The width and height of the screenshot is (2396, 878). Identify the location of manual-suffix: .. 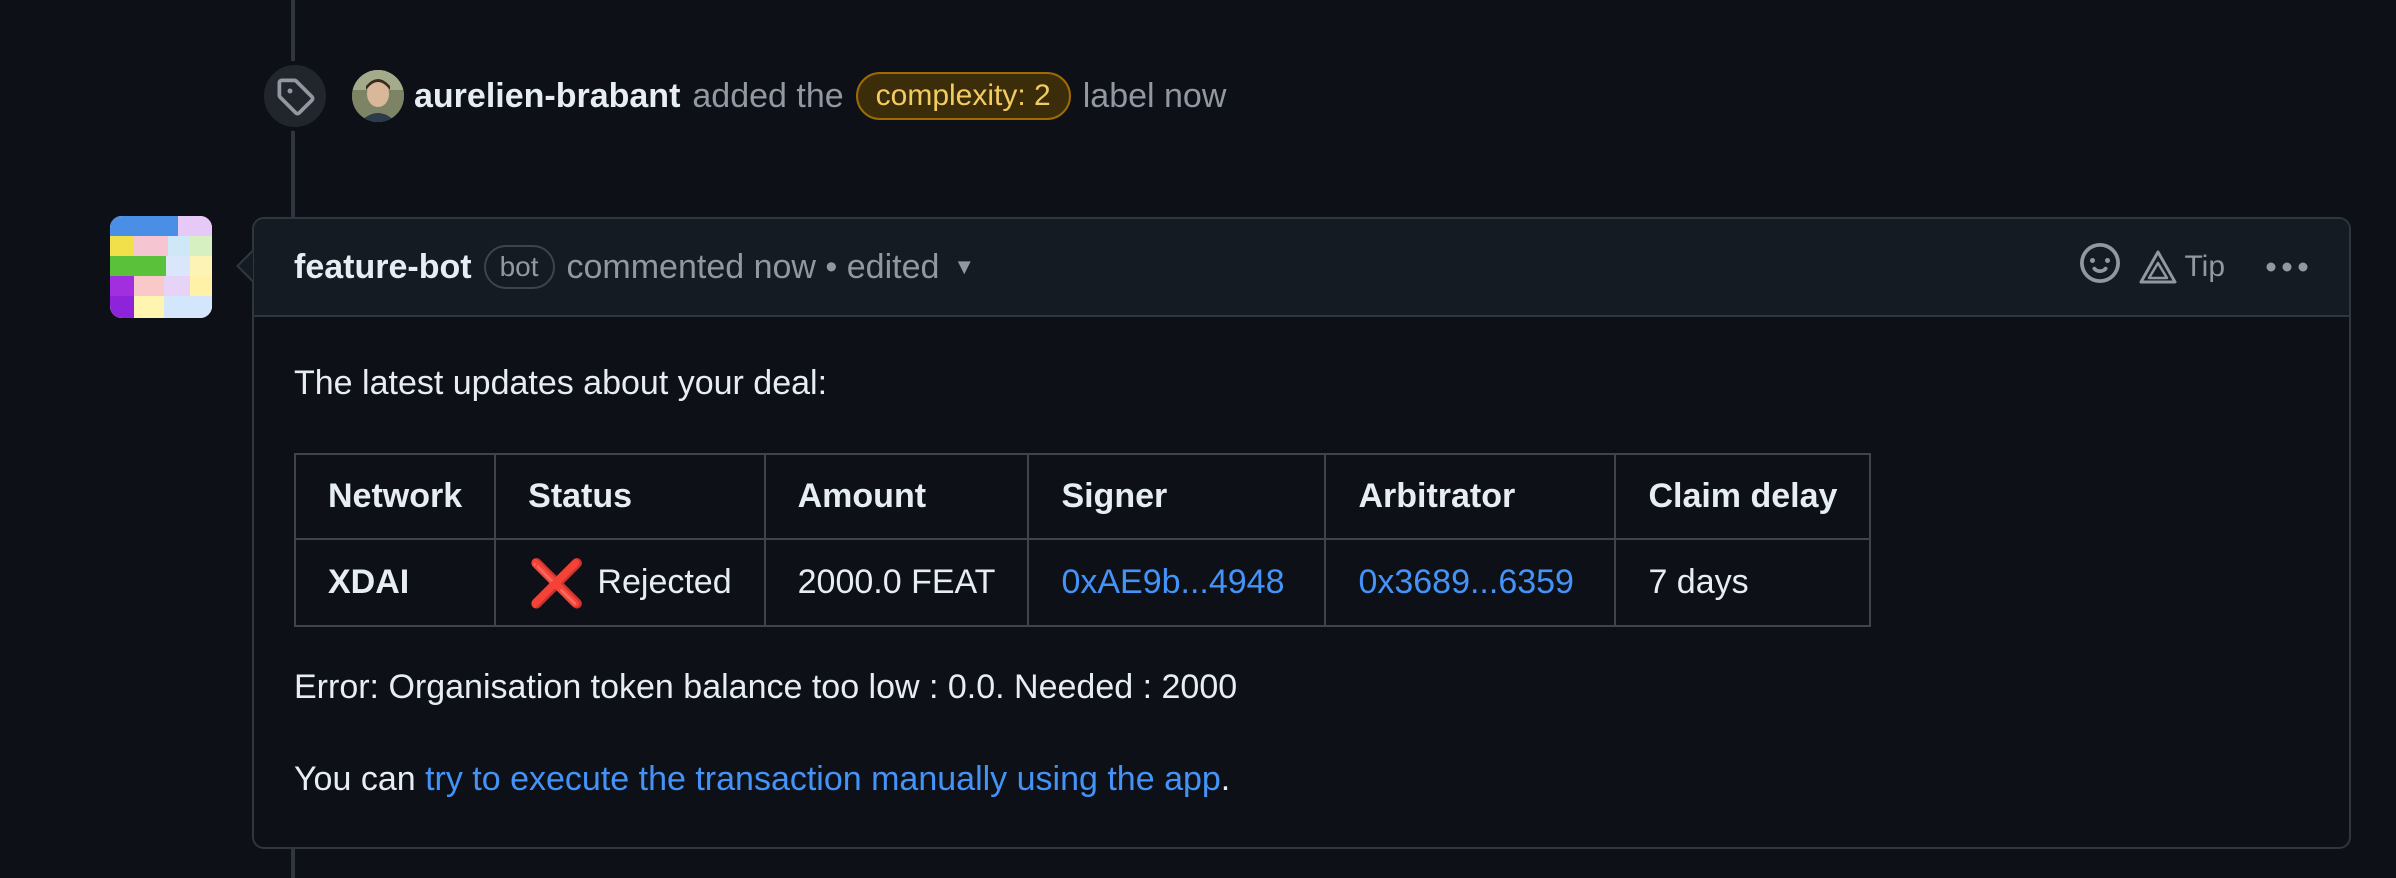
(1225, 779).